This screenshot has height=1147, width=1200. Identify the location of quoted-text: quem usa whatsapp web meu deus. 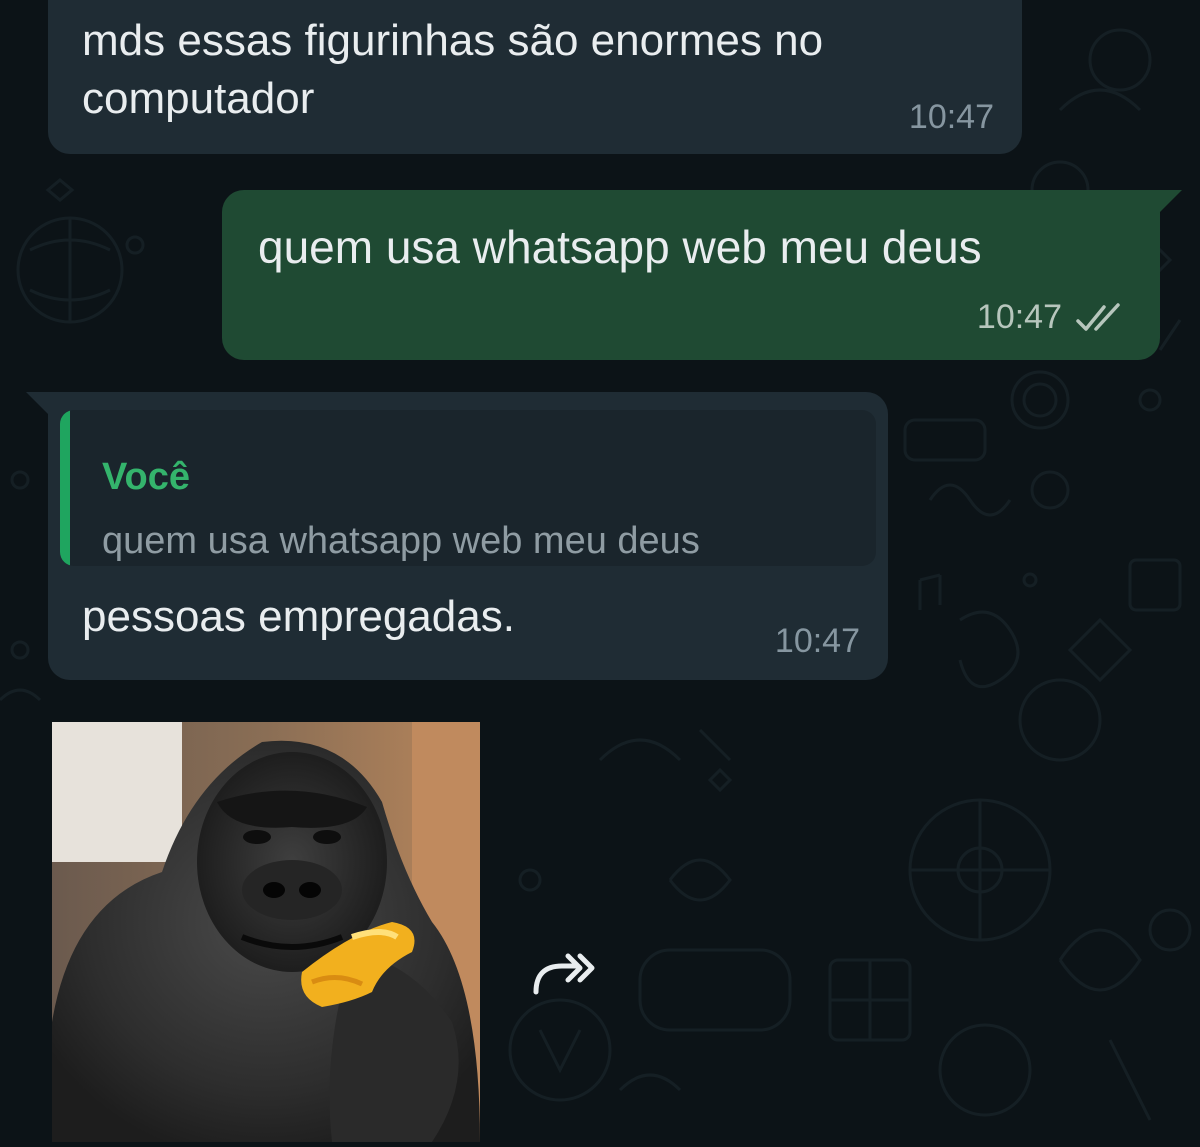
(401, 541).